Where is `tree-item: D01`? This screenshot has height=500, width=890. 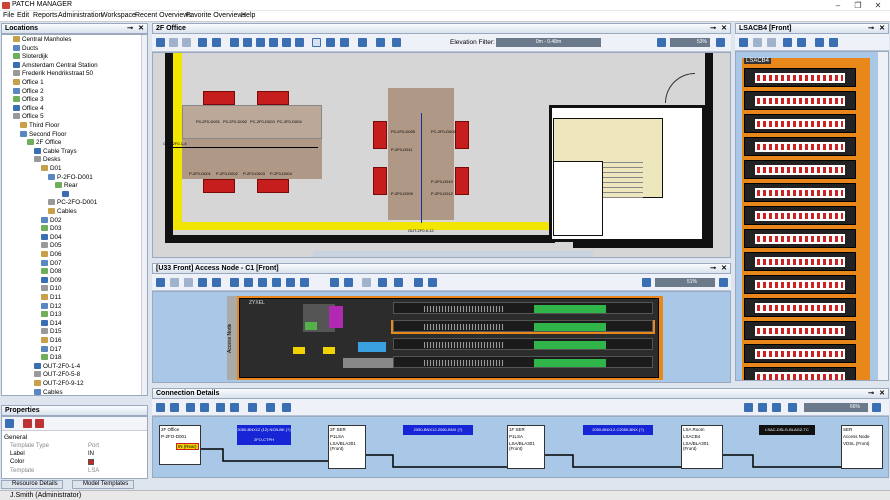 tree-item: D01 is located at coordinates (51, 169).